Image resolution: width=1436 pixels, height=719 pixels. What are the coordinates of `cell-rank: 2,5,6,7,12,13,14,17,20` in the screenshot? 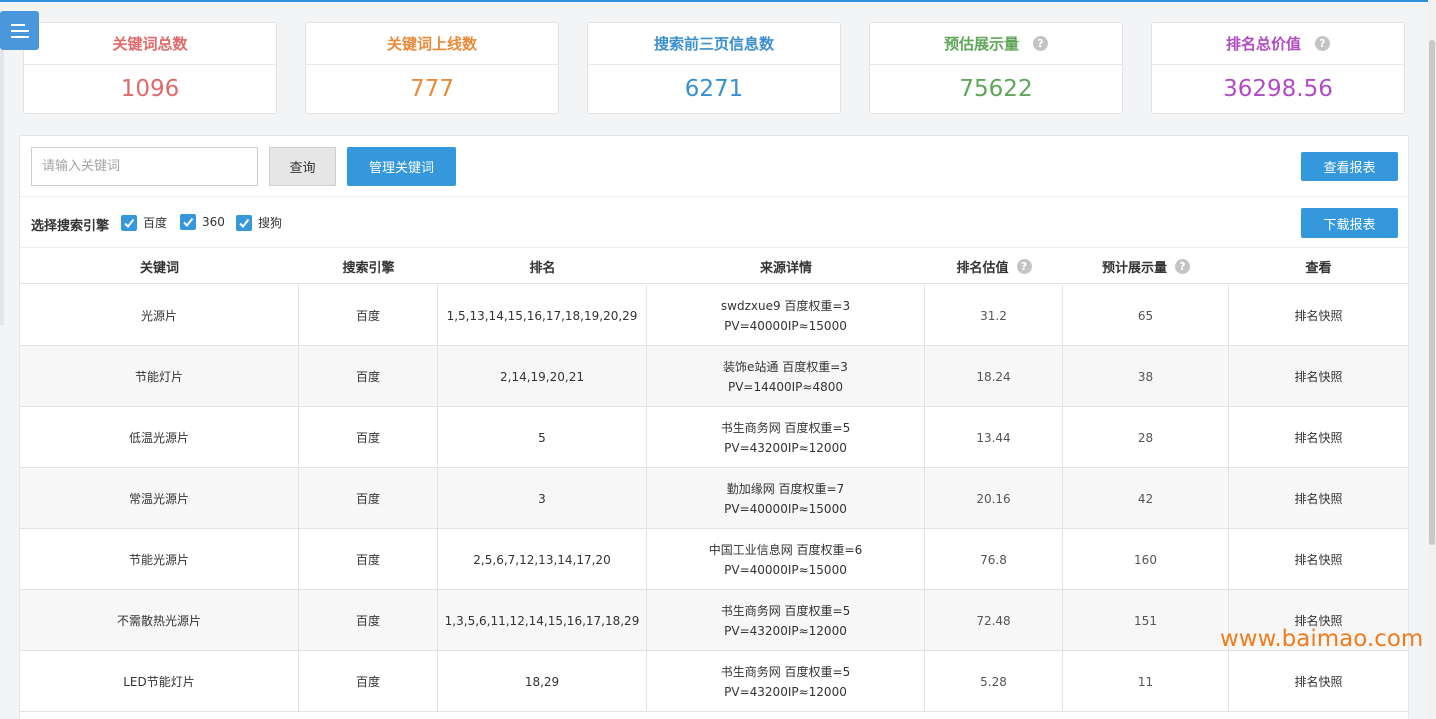 It's located at (542, 559).